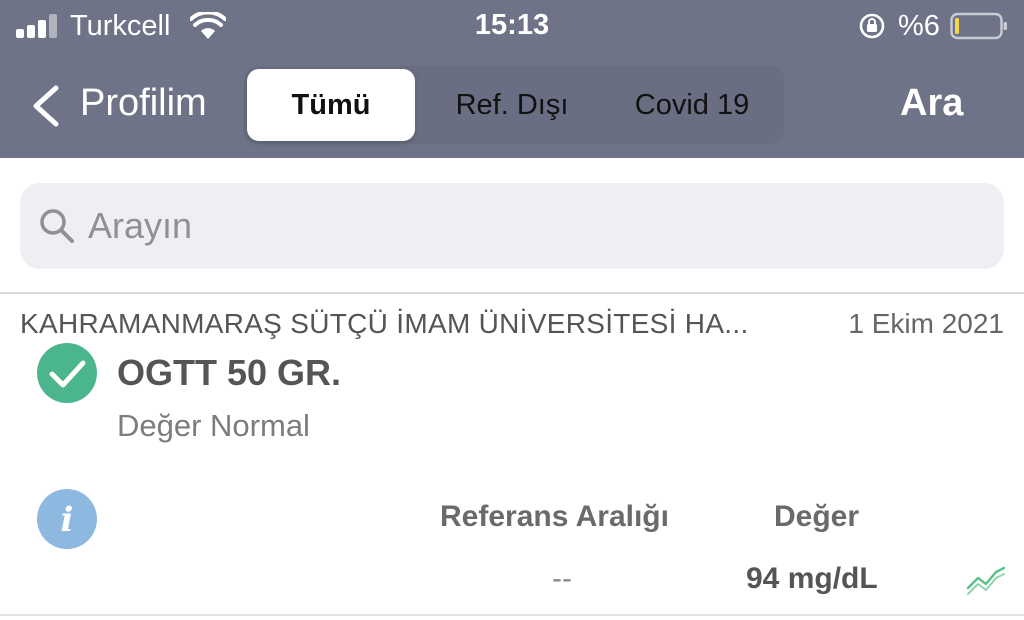 The width and height of the screenshot is (1024, 620). What do you see at coordinates (562, 578) in the screenshot?
I see `reference-range-value: --` at bounding box center [562, 578].